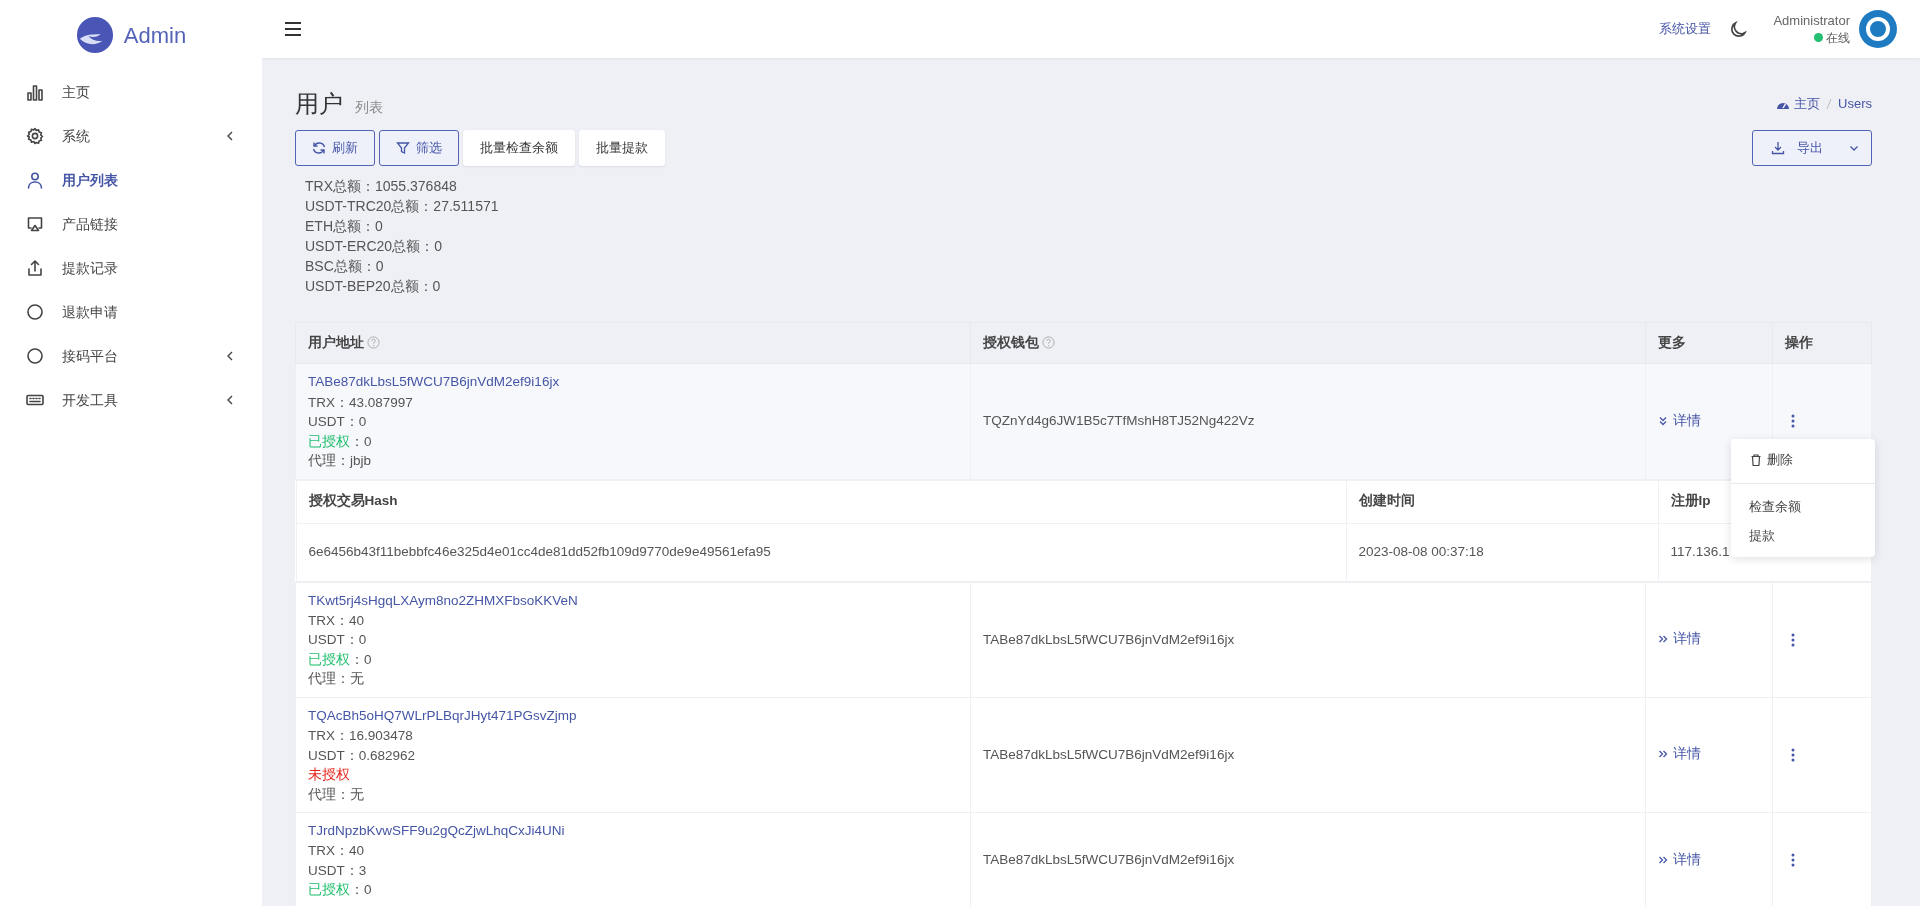  Describe the element at coordinates (131, 312) in the screenshot. I see `sidebar-item: 退款申请` at that location.